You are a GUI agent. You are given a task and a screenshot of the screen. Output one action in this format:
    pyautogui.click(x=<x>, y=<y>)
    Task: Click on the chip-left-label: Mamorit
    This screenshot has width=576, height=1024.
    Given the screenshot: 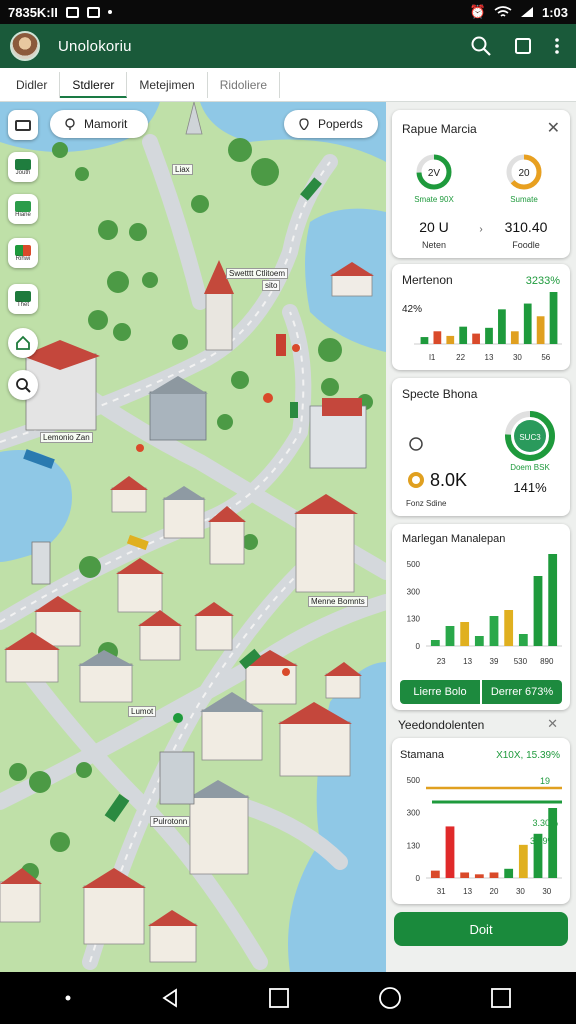 What is the action you would take?
    pyautogui.click(x=106, y=124)
    